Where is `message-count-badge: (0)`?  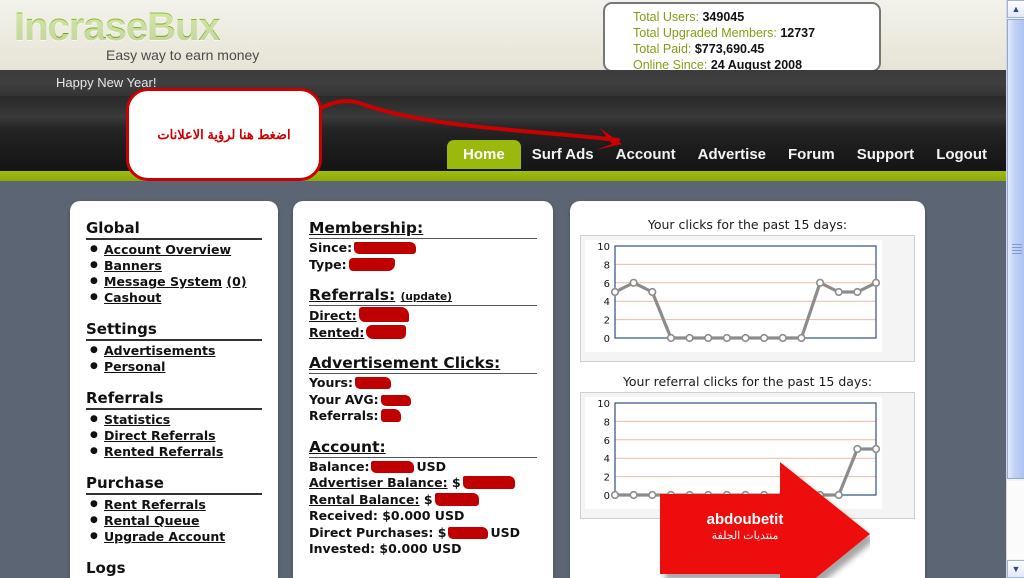
message-count-badge: (0) is located at coordinates (236, 281).